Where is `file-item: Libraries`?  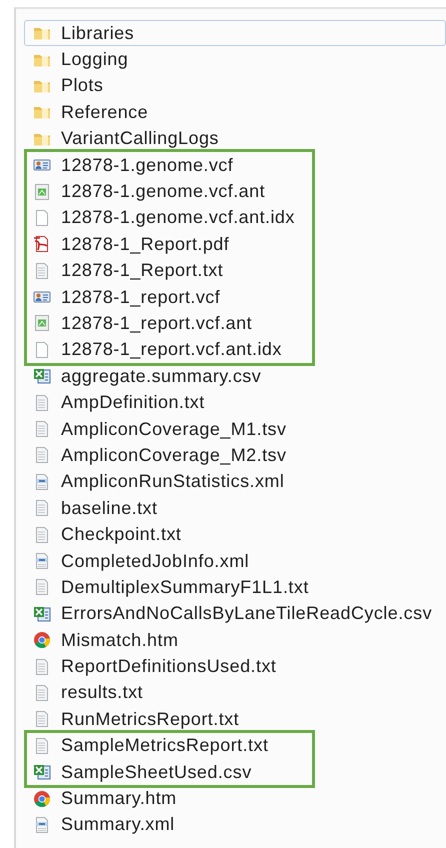
file-item: Libraries is located at coordinates (235, 33).